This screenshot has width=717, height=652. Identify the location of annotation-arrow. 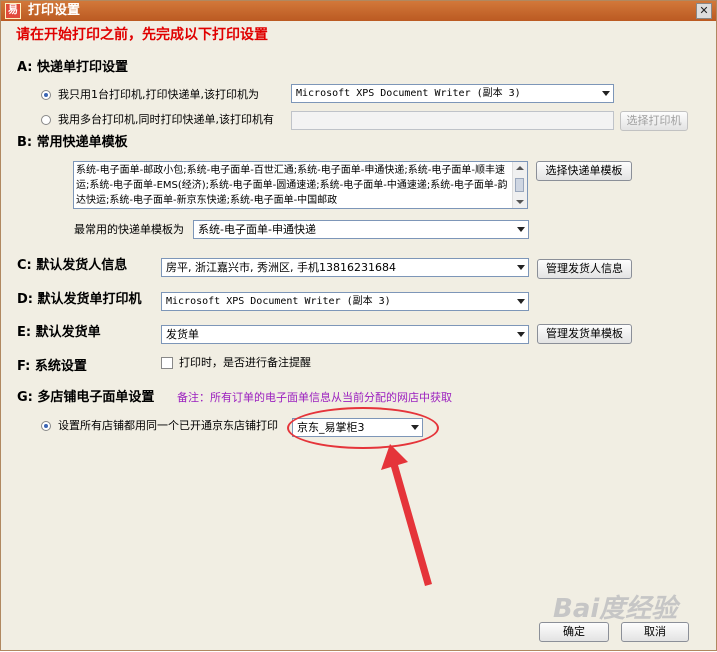
(406, 515).